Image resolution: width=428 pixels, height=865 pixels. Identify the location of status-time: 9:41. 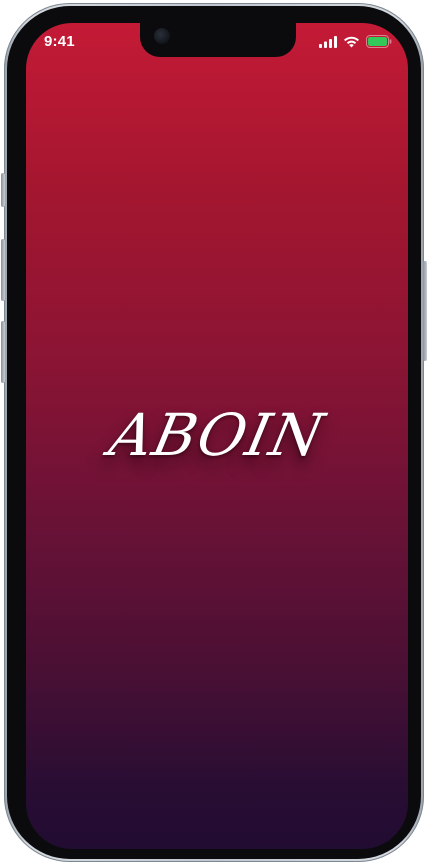
(59, 41).